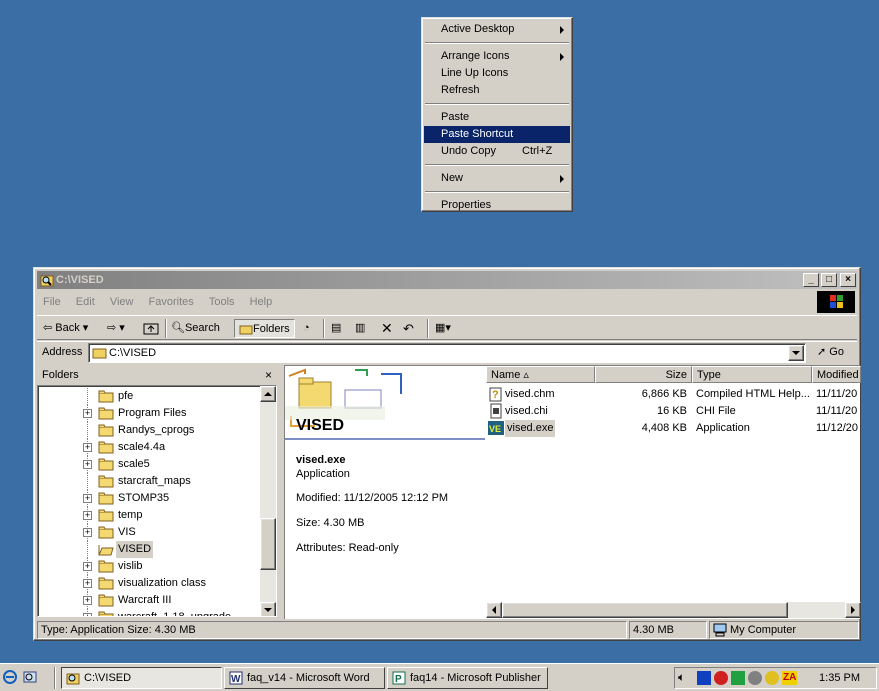 The image size is (879, 691). I want to click on tree-item: + vislib, so click(150, 566).